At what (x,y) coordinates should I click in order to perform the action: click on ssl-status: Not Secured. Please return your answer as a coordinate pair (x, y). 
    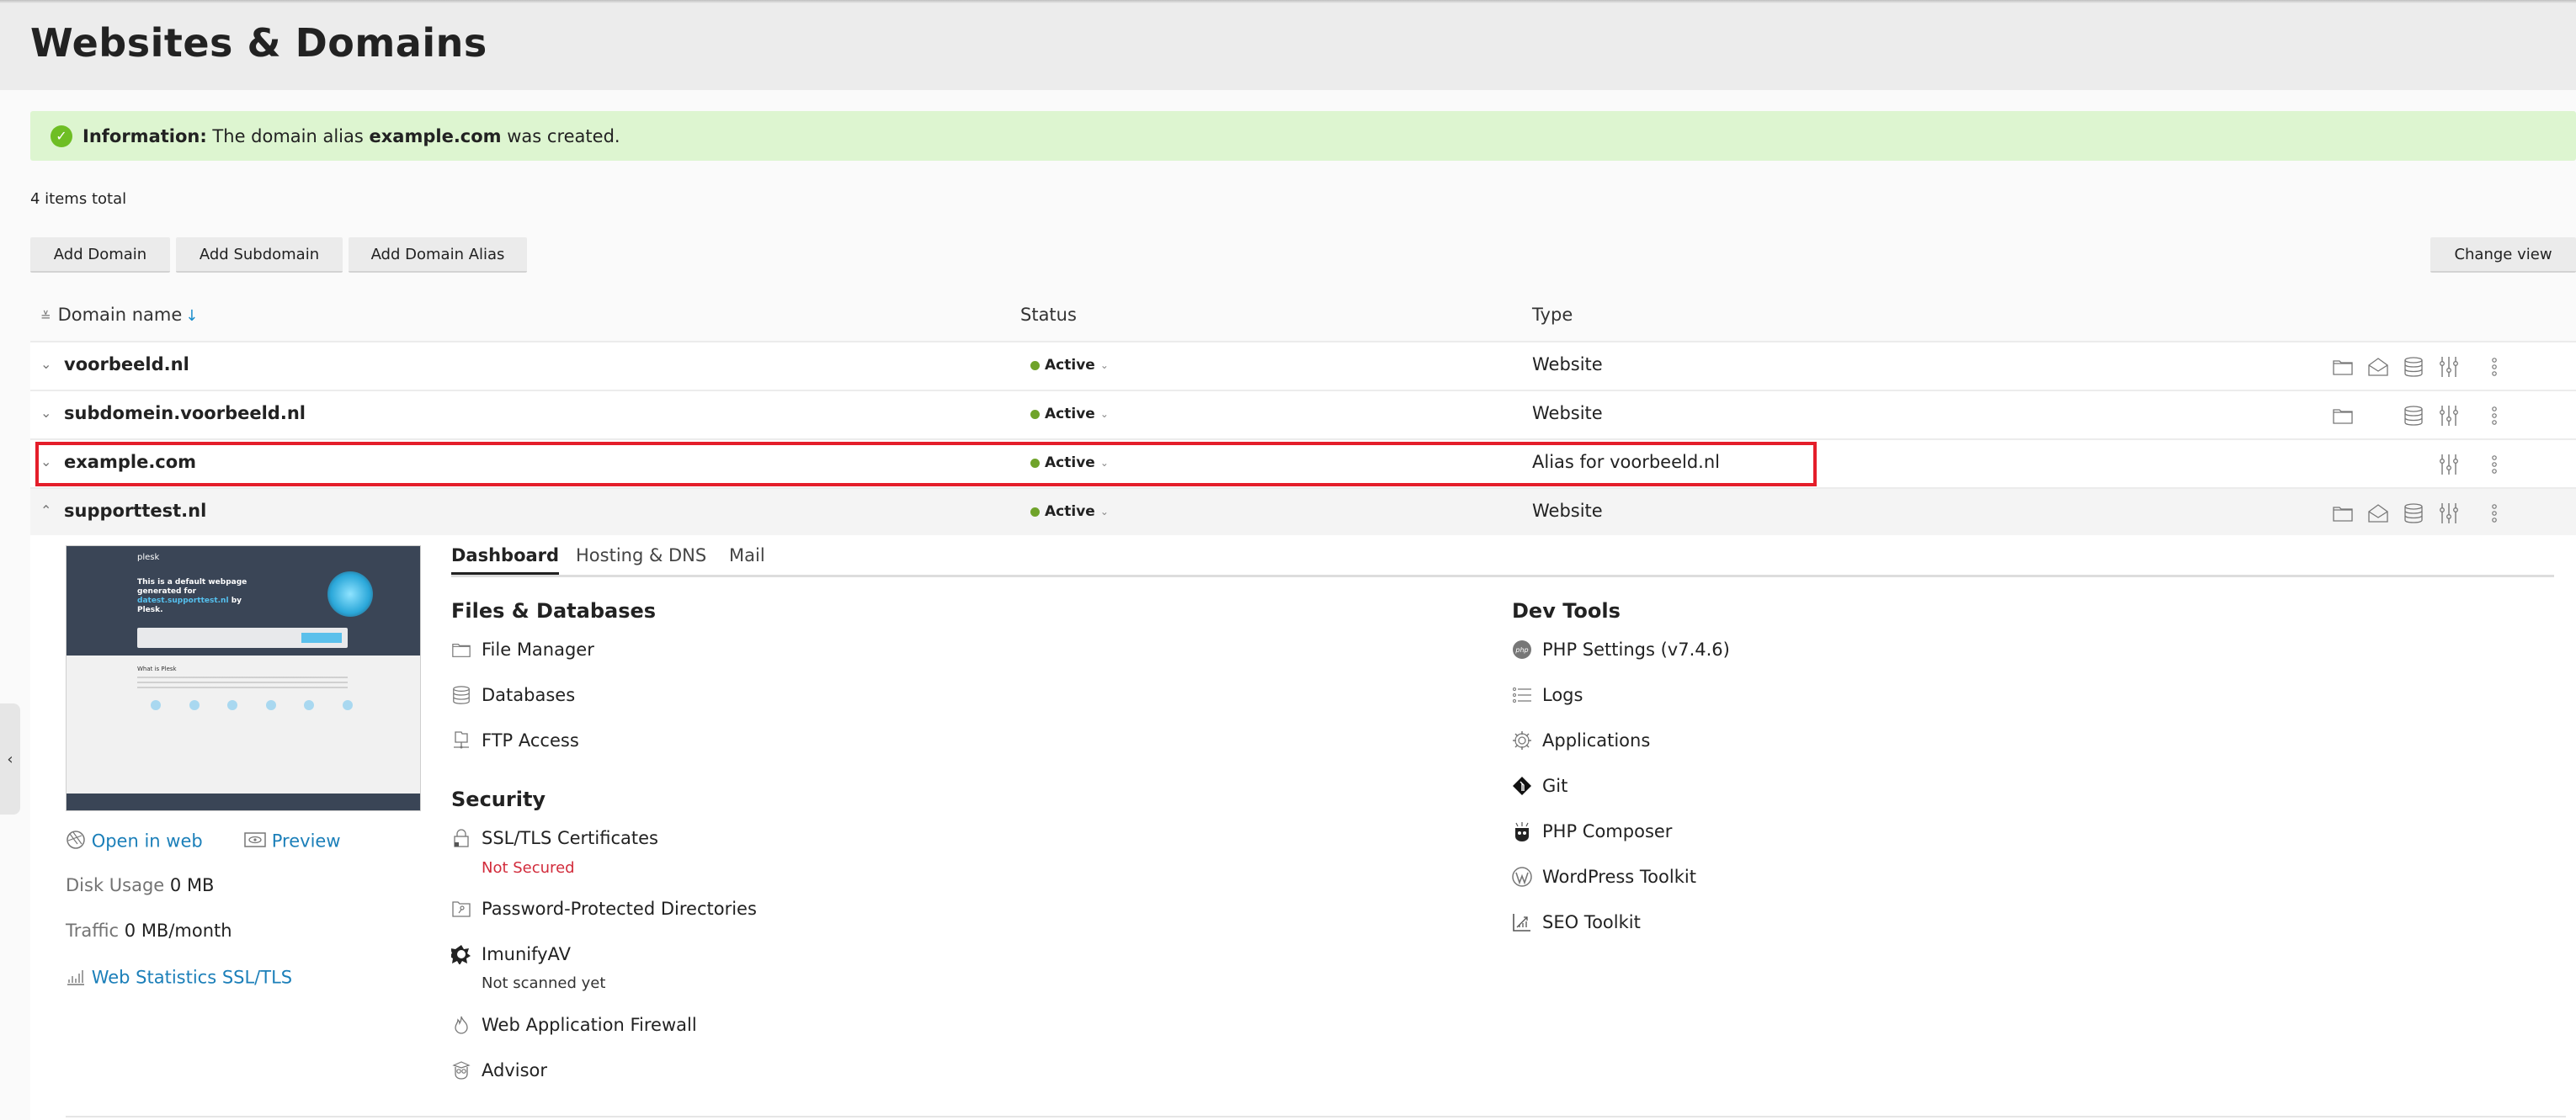
    Looking at the image, I should click on (529, 868).